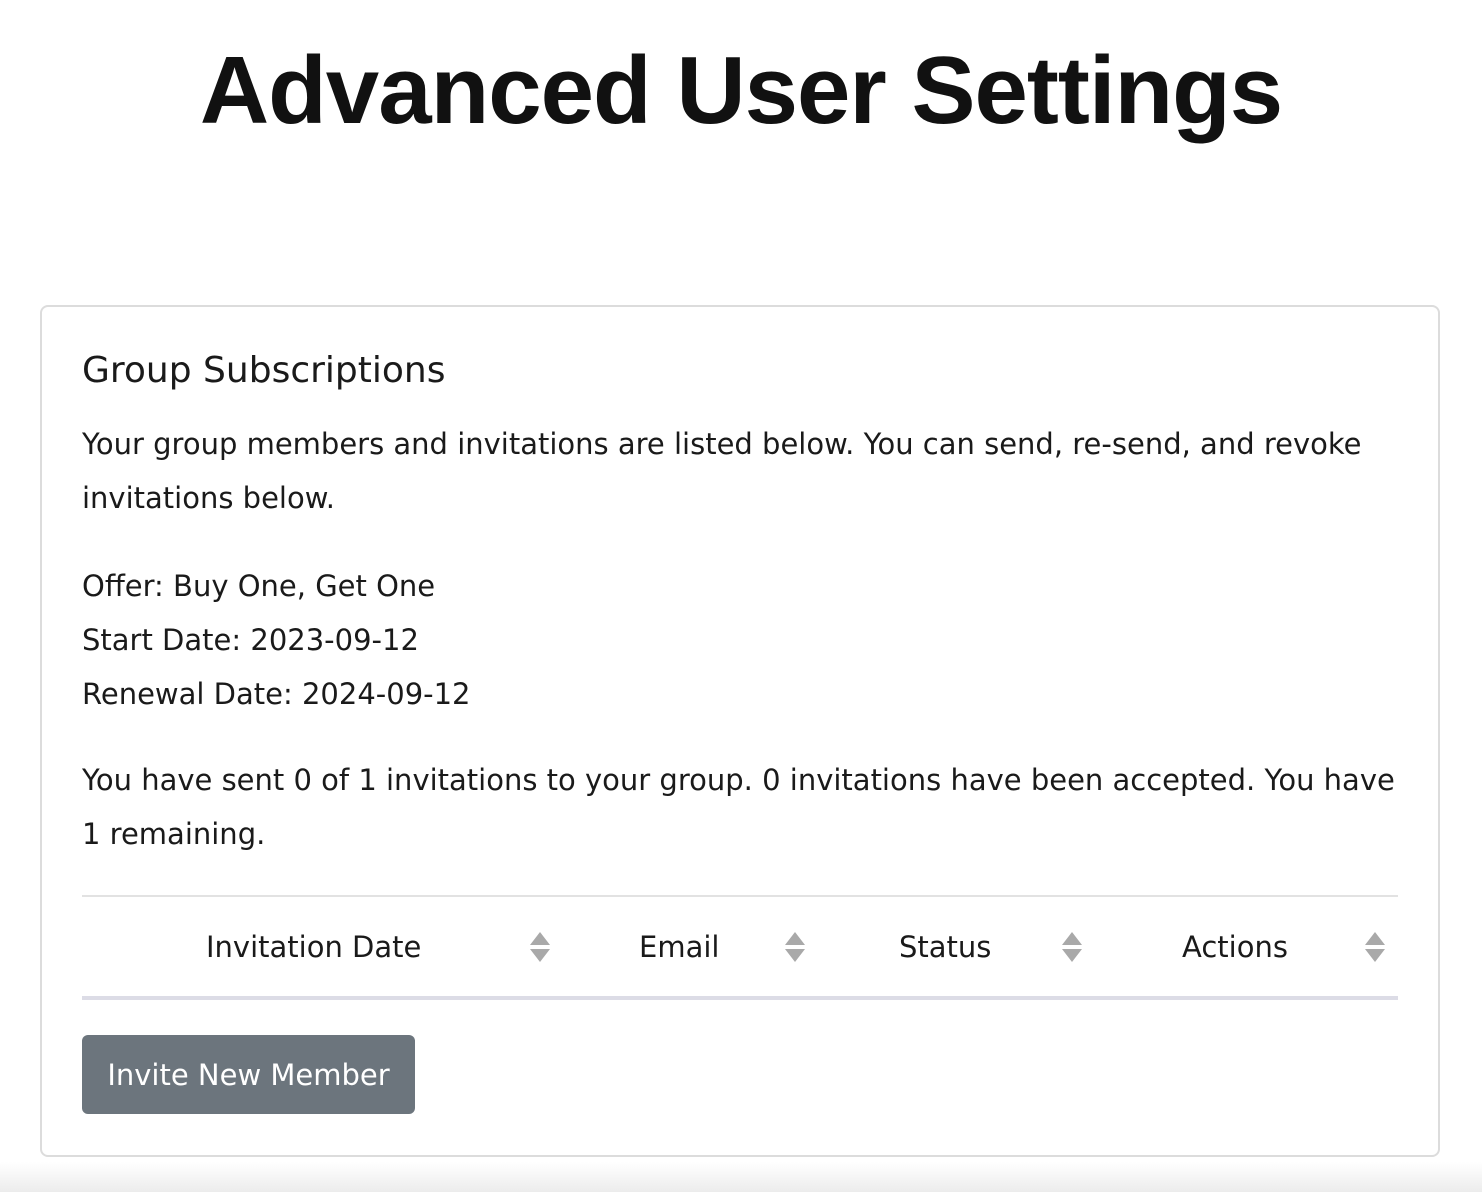 This screenshot has height=1192, width=1482. What do you see at coordinates (248, 1074) in the screenshot?
I see `invite-new-member-button: Invite New Member` at bounding box center [248, 1074].